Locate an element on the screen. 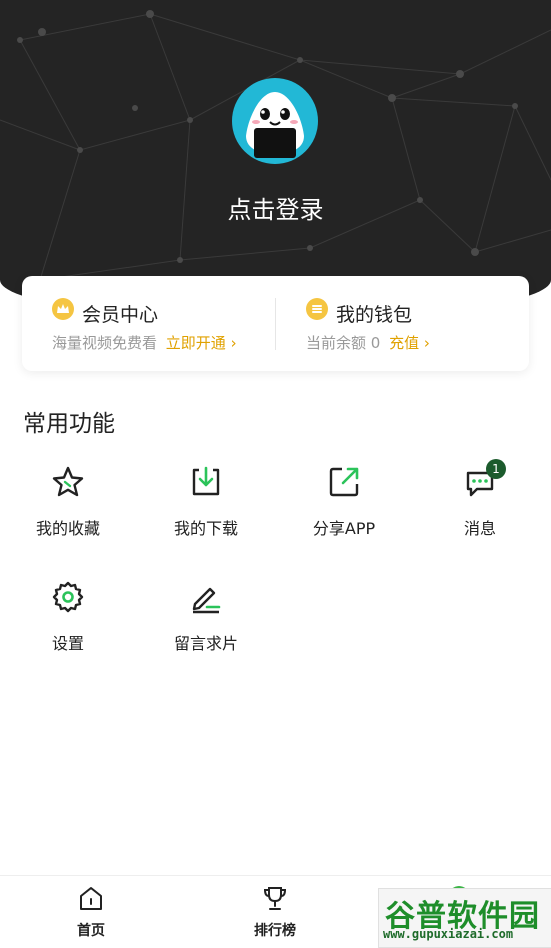 This screenshot has height=948, width=551. message-count-badge: 1 is located at coordinates (496, 469).